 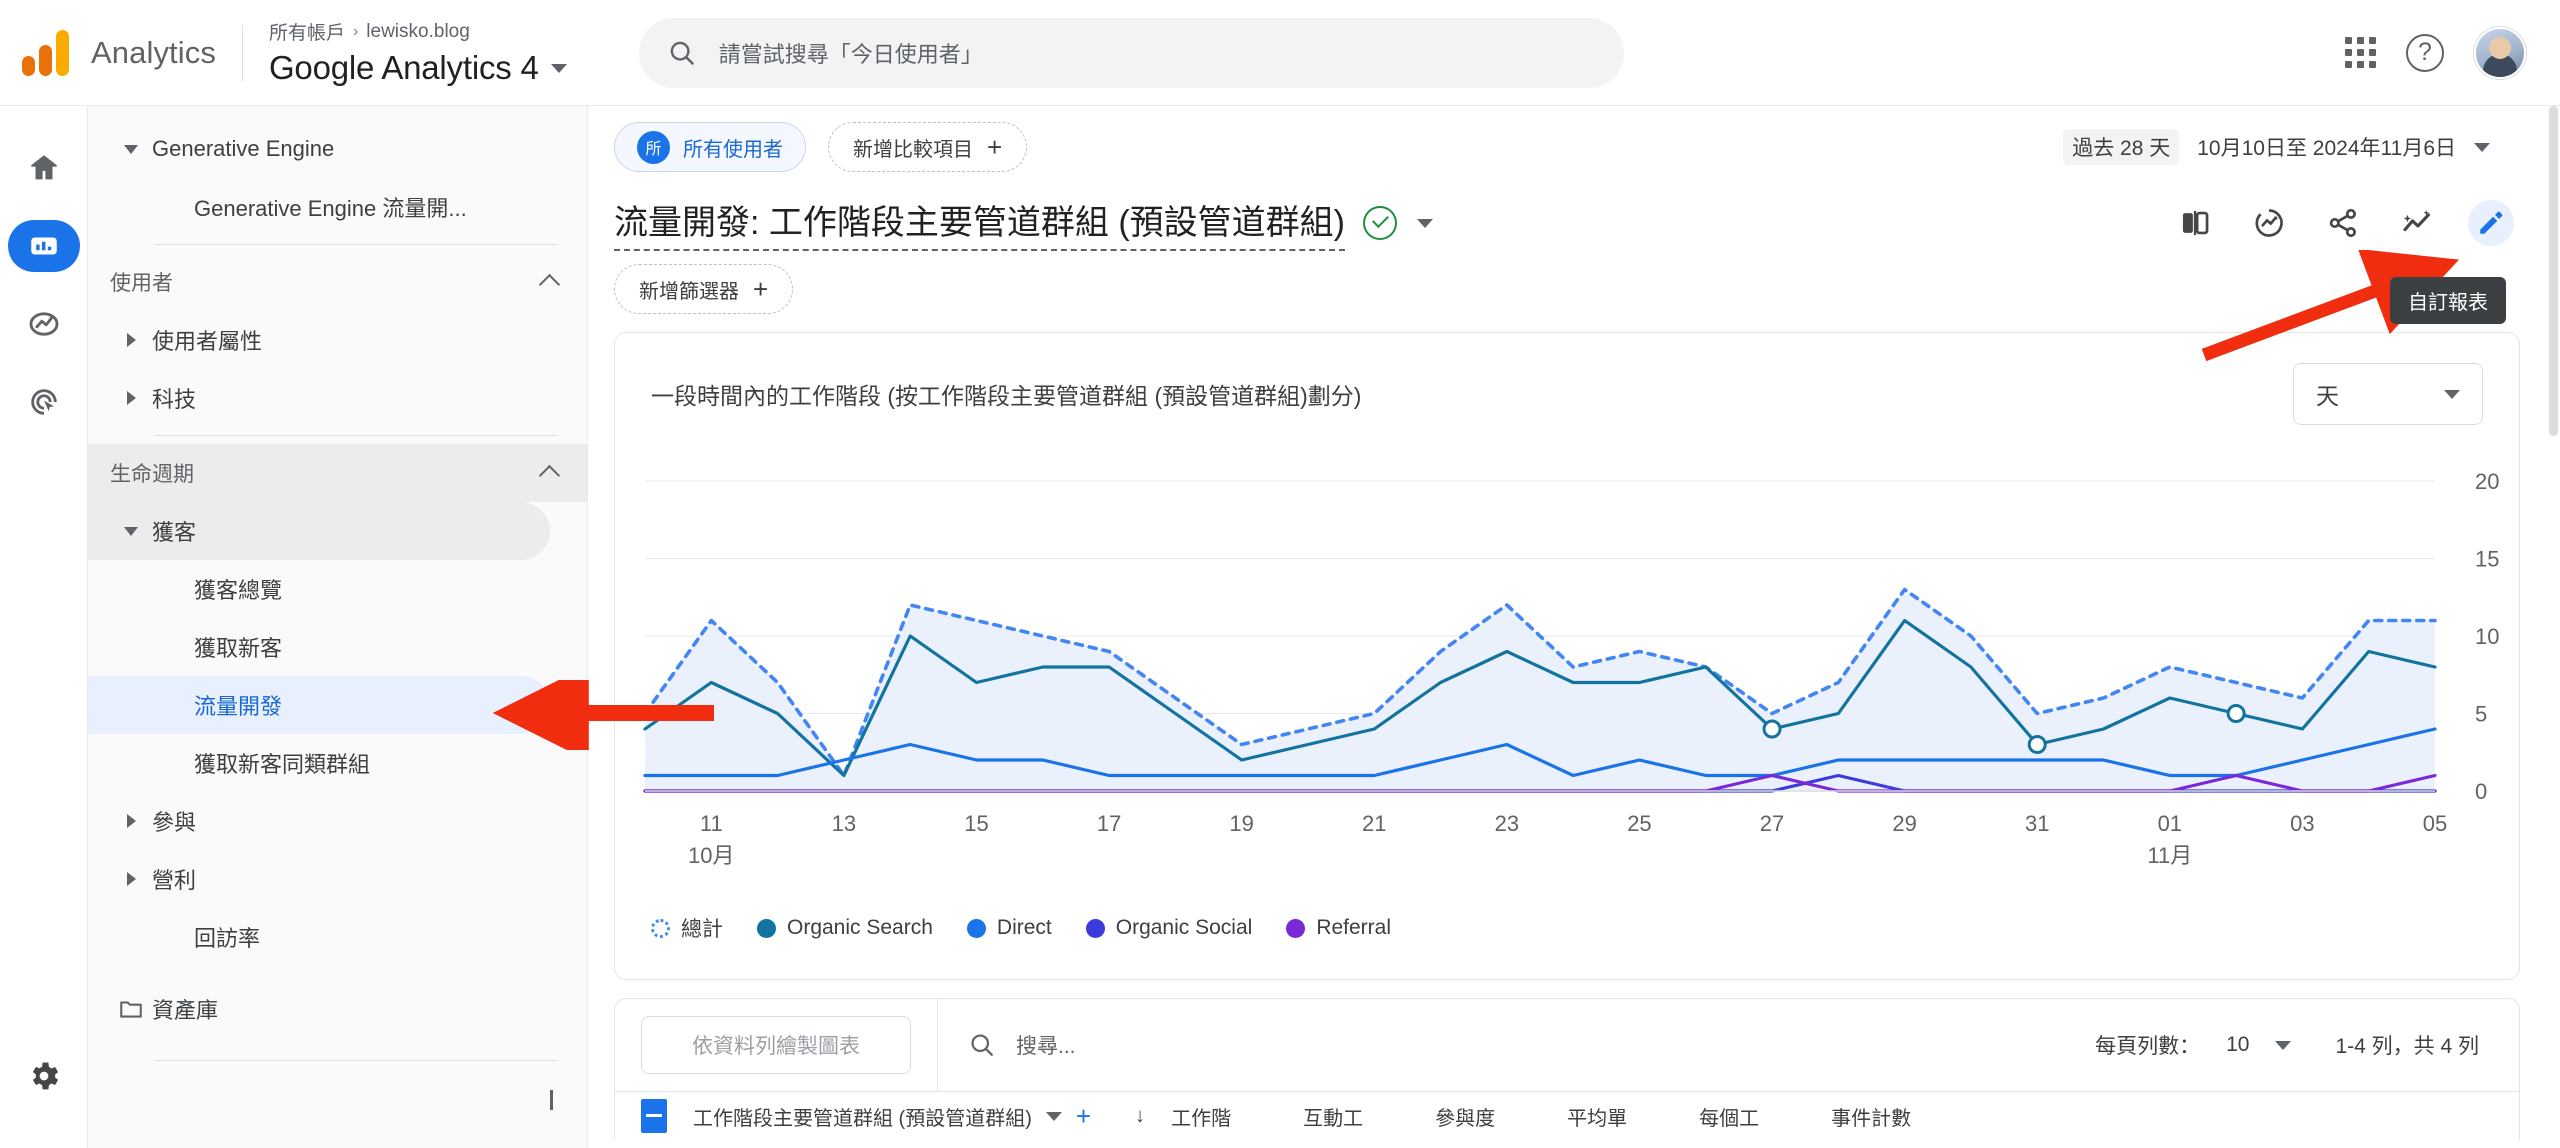 What do you see at coordinates (776, 1045) in the screenshot?
I see `plot-rows-button: 依資料列繪製圖表` at bounding box center [776, 1045].